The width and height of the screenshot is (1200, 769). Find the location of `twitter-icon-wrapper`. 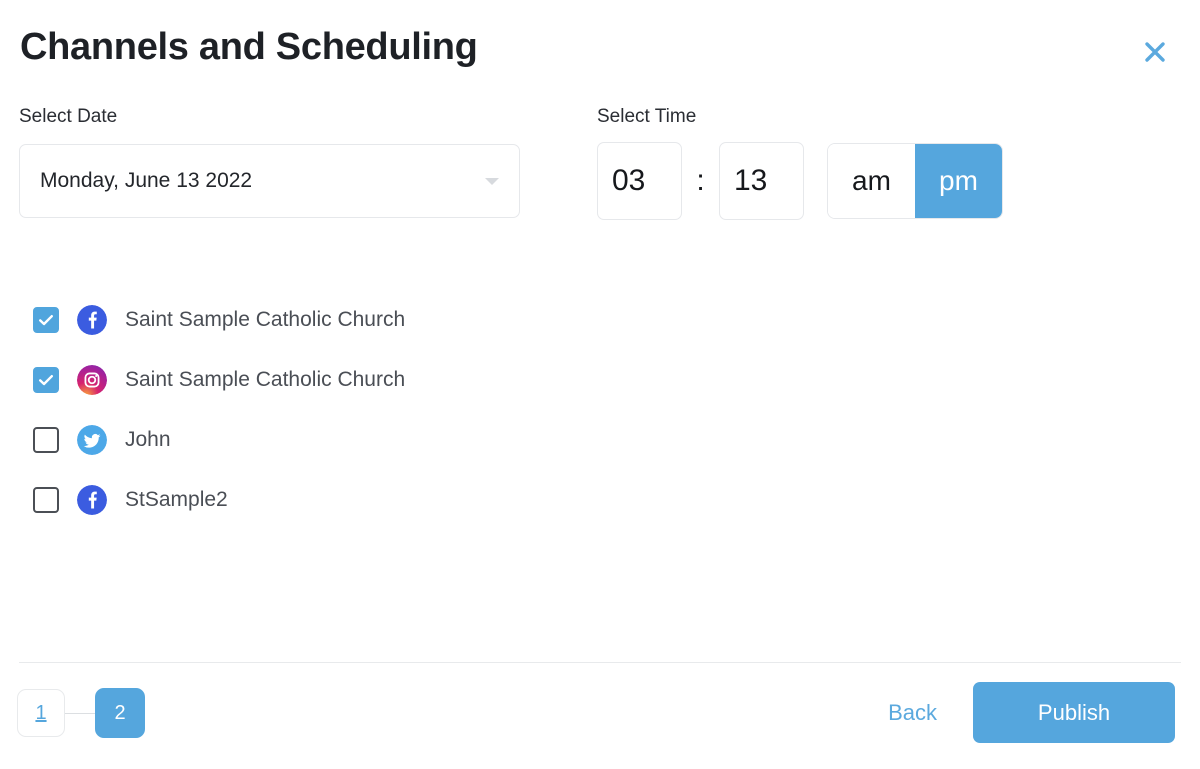

twitter-icon-wrapper is located at coordinates (83, 440).